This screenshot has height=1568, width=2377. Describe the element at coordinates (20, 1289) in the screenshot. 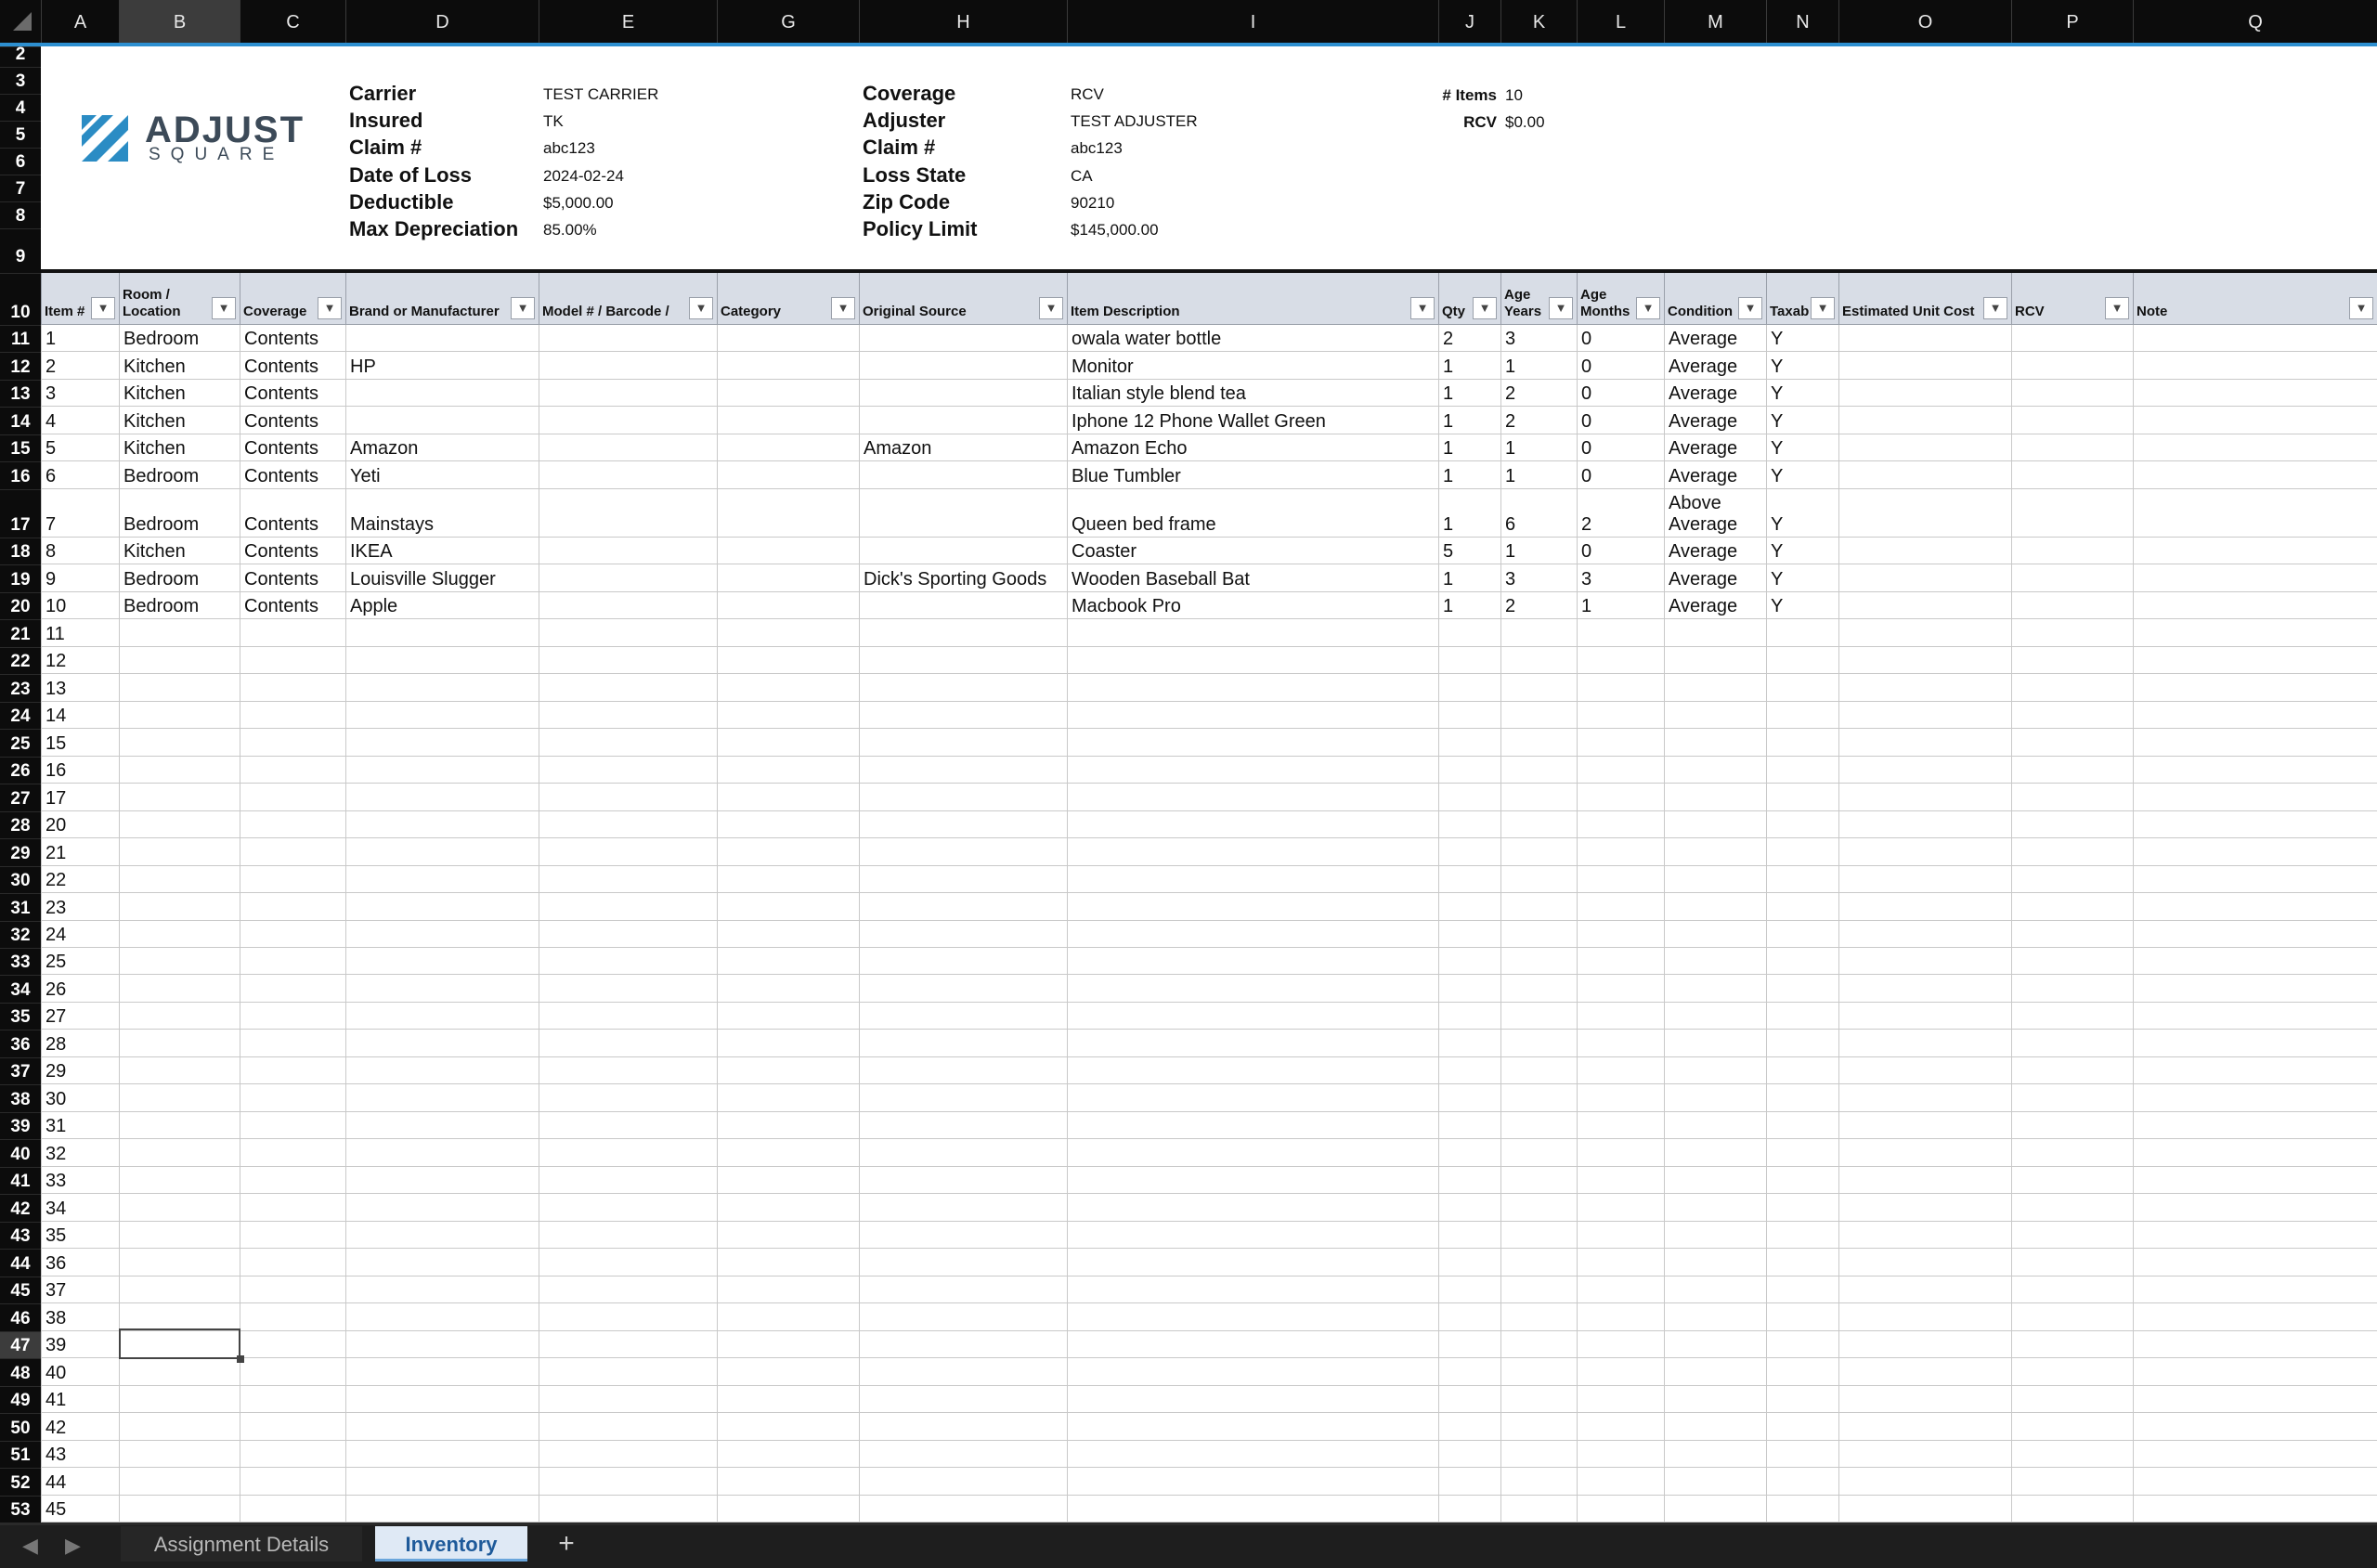

I see `row-header-45: 45` at that location.